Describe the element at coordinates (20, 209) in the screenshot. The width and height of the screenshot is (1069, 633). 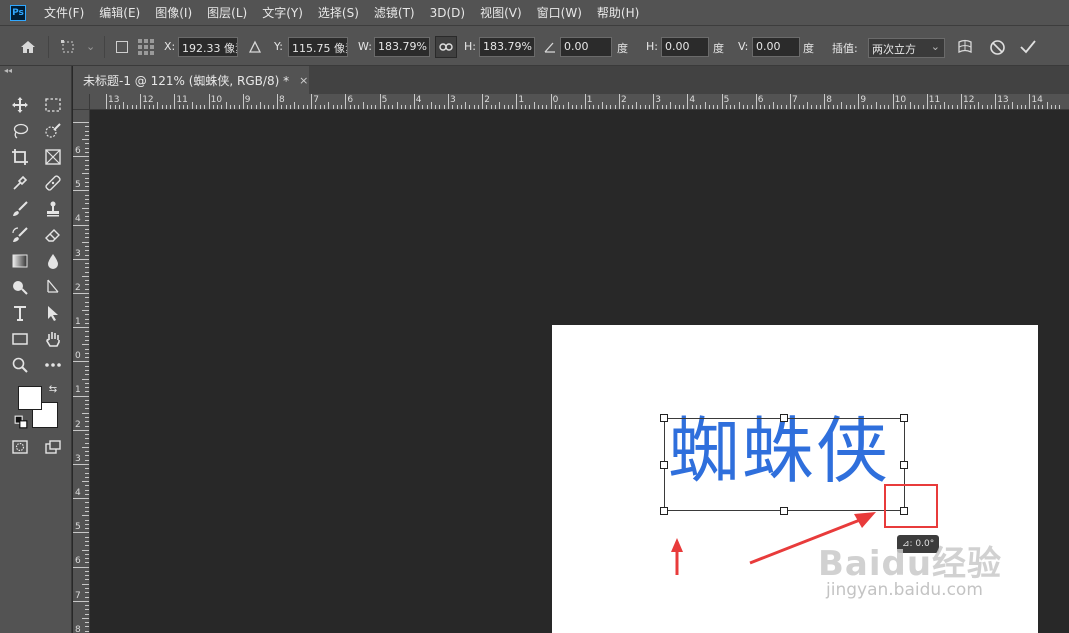
I see `brush-tool-icon` at that location.